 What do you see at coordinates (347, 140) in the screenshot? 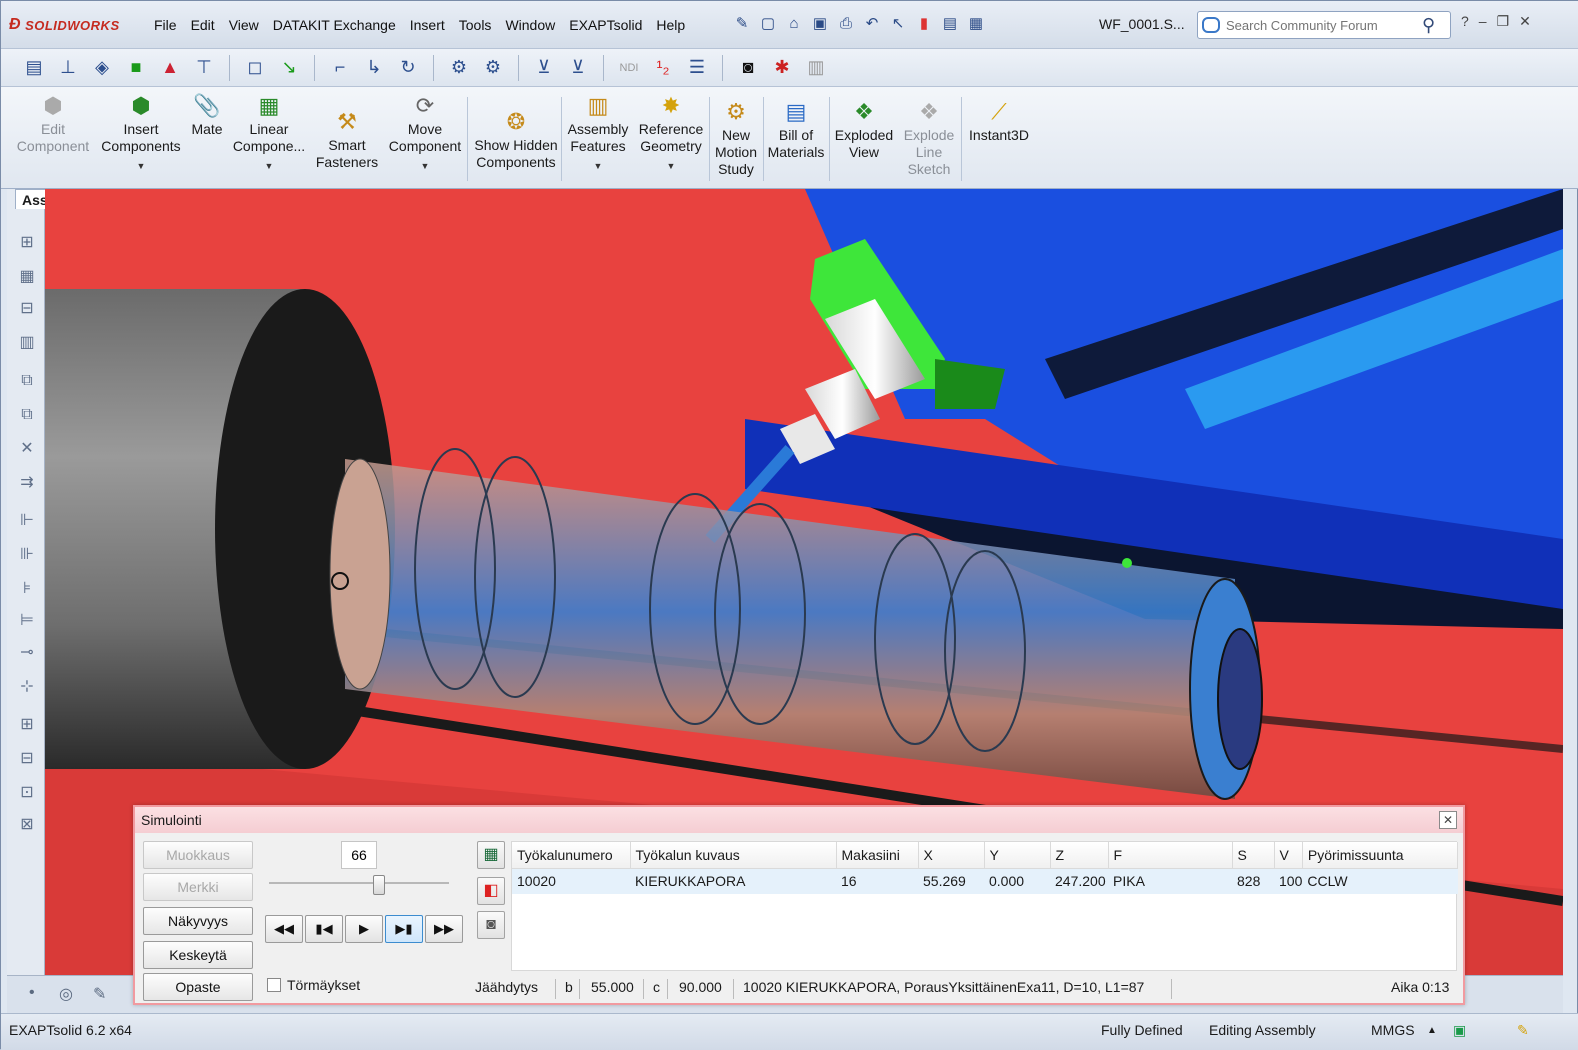
I see `smart-fasteners-button: ⚒ Smart Fasteners` at bounding box center [347, 140].